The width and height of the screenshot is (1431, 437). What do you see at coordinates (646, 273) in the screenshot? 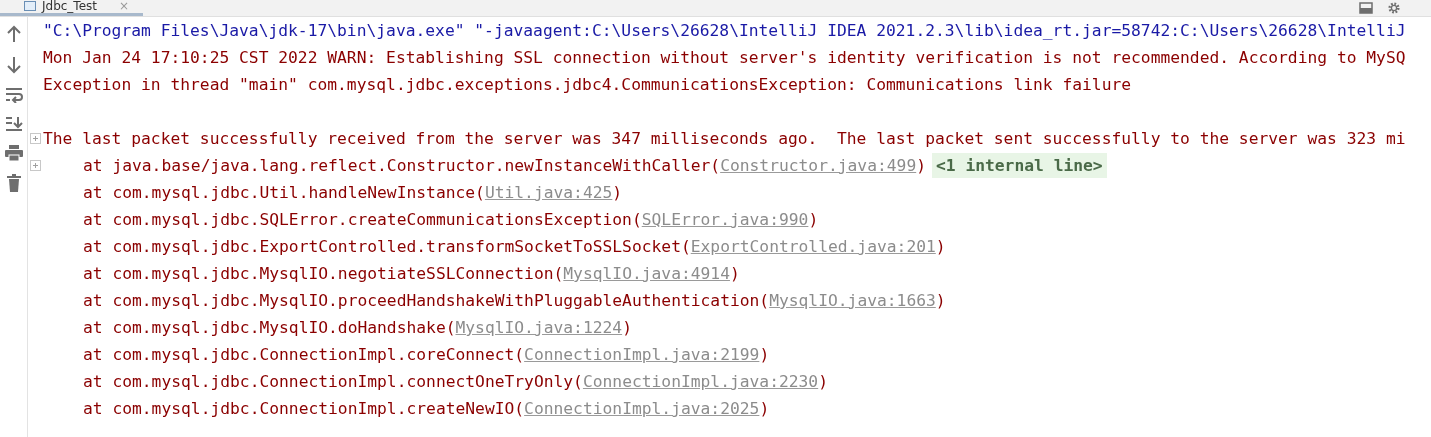
I see `source-link: MysqlIO.java:4914` at bounding box center [646, 273].